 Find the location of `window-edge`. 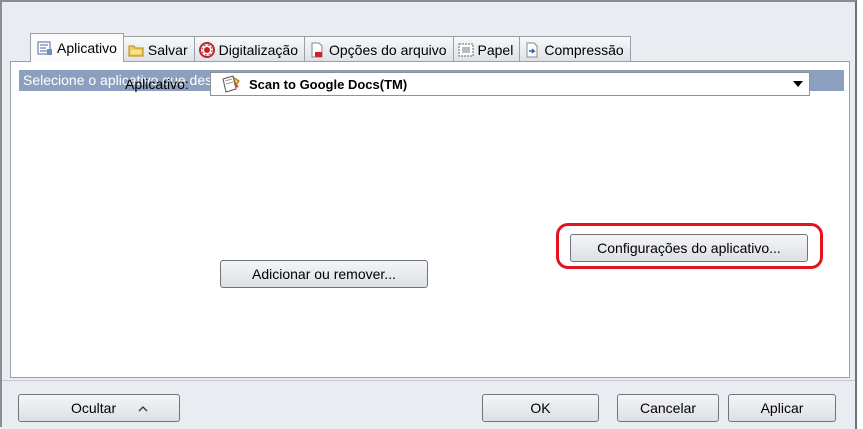

window-edge is located at coordinates (1, 213).